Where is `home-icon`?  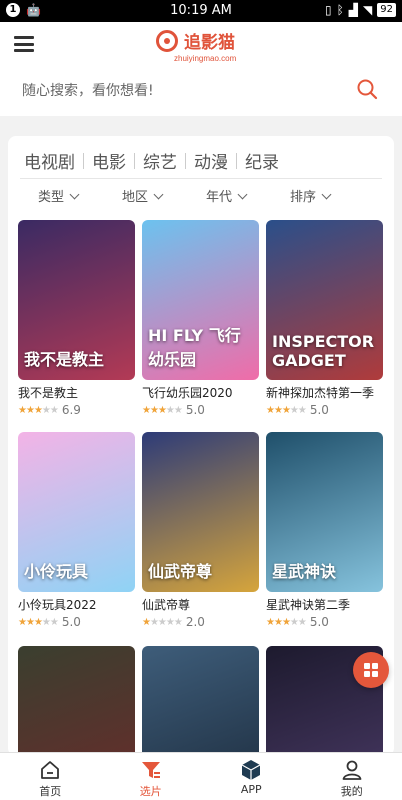
home-icon is located at coordinates (50, 770).